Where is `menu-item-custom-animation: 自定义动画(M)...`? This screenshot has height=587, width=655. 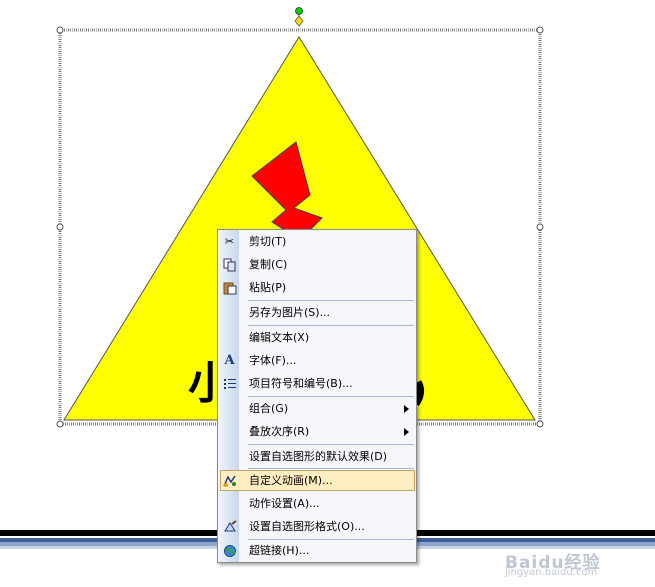
menu-item-custom-animation: 自定义动画(M)... is located at coordinates (317, 481).